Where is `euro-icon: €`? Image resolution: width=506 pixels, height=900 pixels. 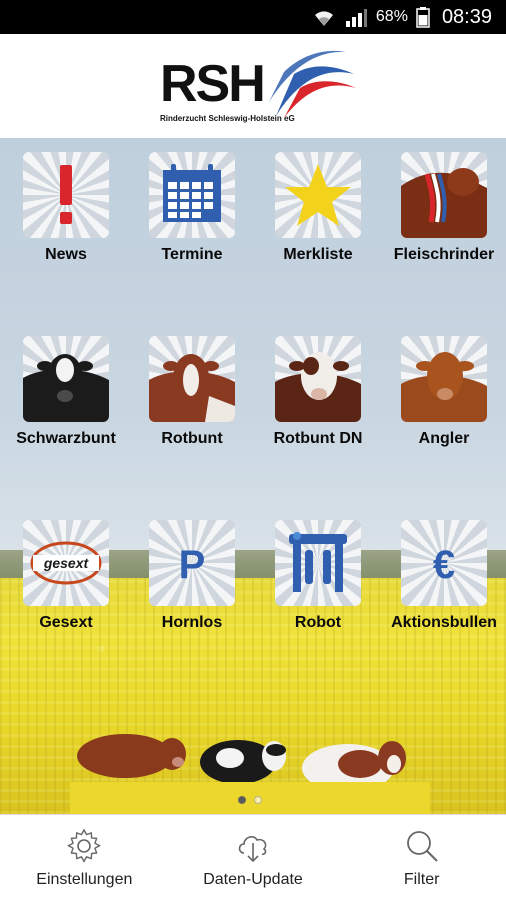 euro-icon: € is located at coordinates (444, 563).